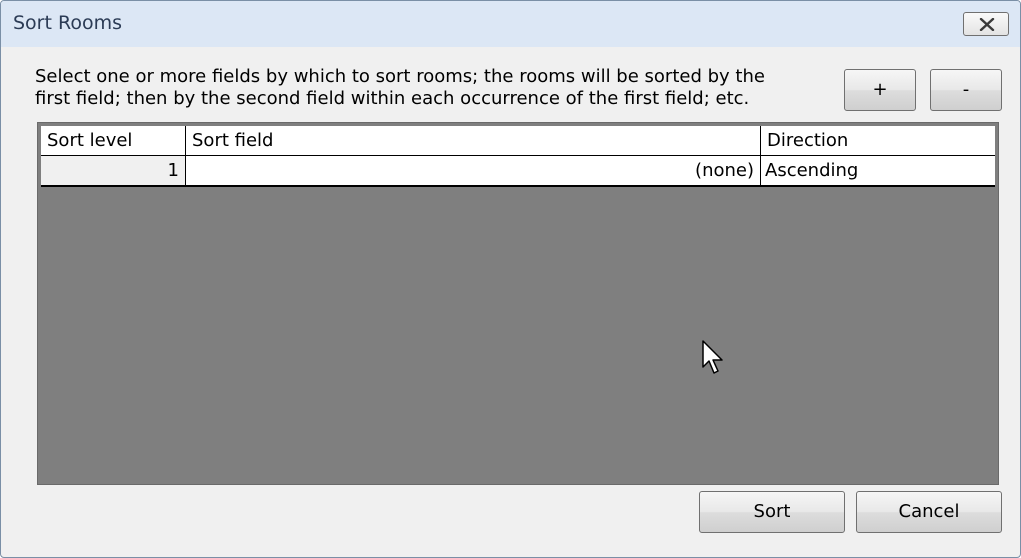 The width and height of the screenshot is (1021, 558). What do you see at coordinates (510, 24) in the screenshot?
I see `title-bar: Sort Rooms` at bounding box center [510, 24].